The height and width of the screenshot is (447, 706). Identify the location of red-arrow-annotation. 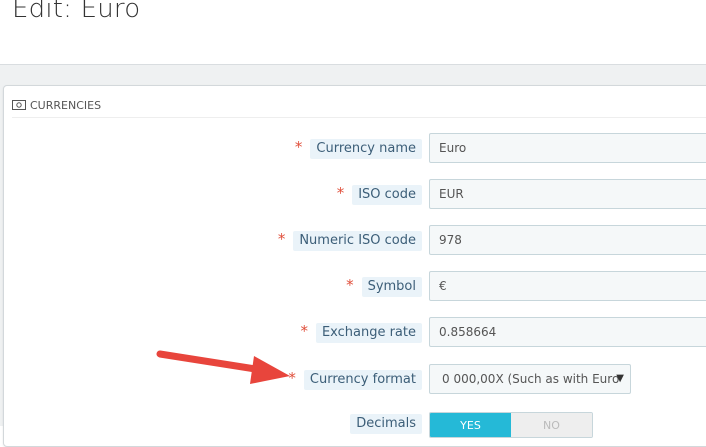
(223, 367).